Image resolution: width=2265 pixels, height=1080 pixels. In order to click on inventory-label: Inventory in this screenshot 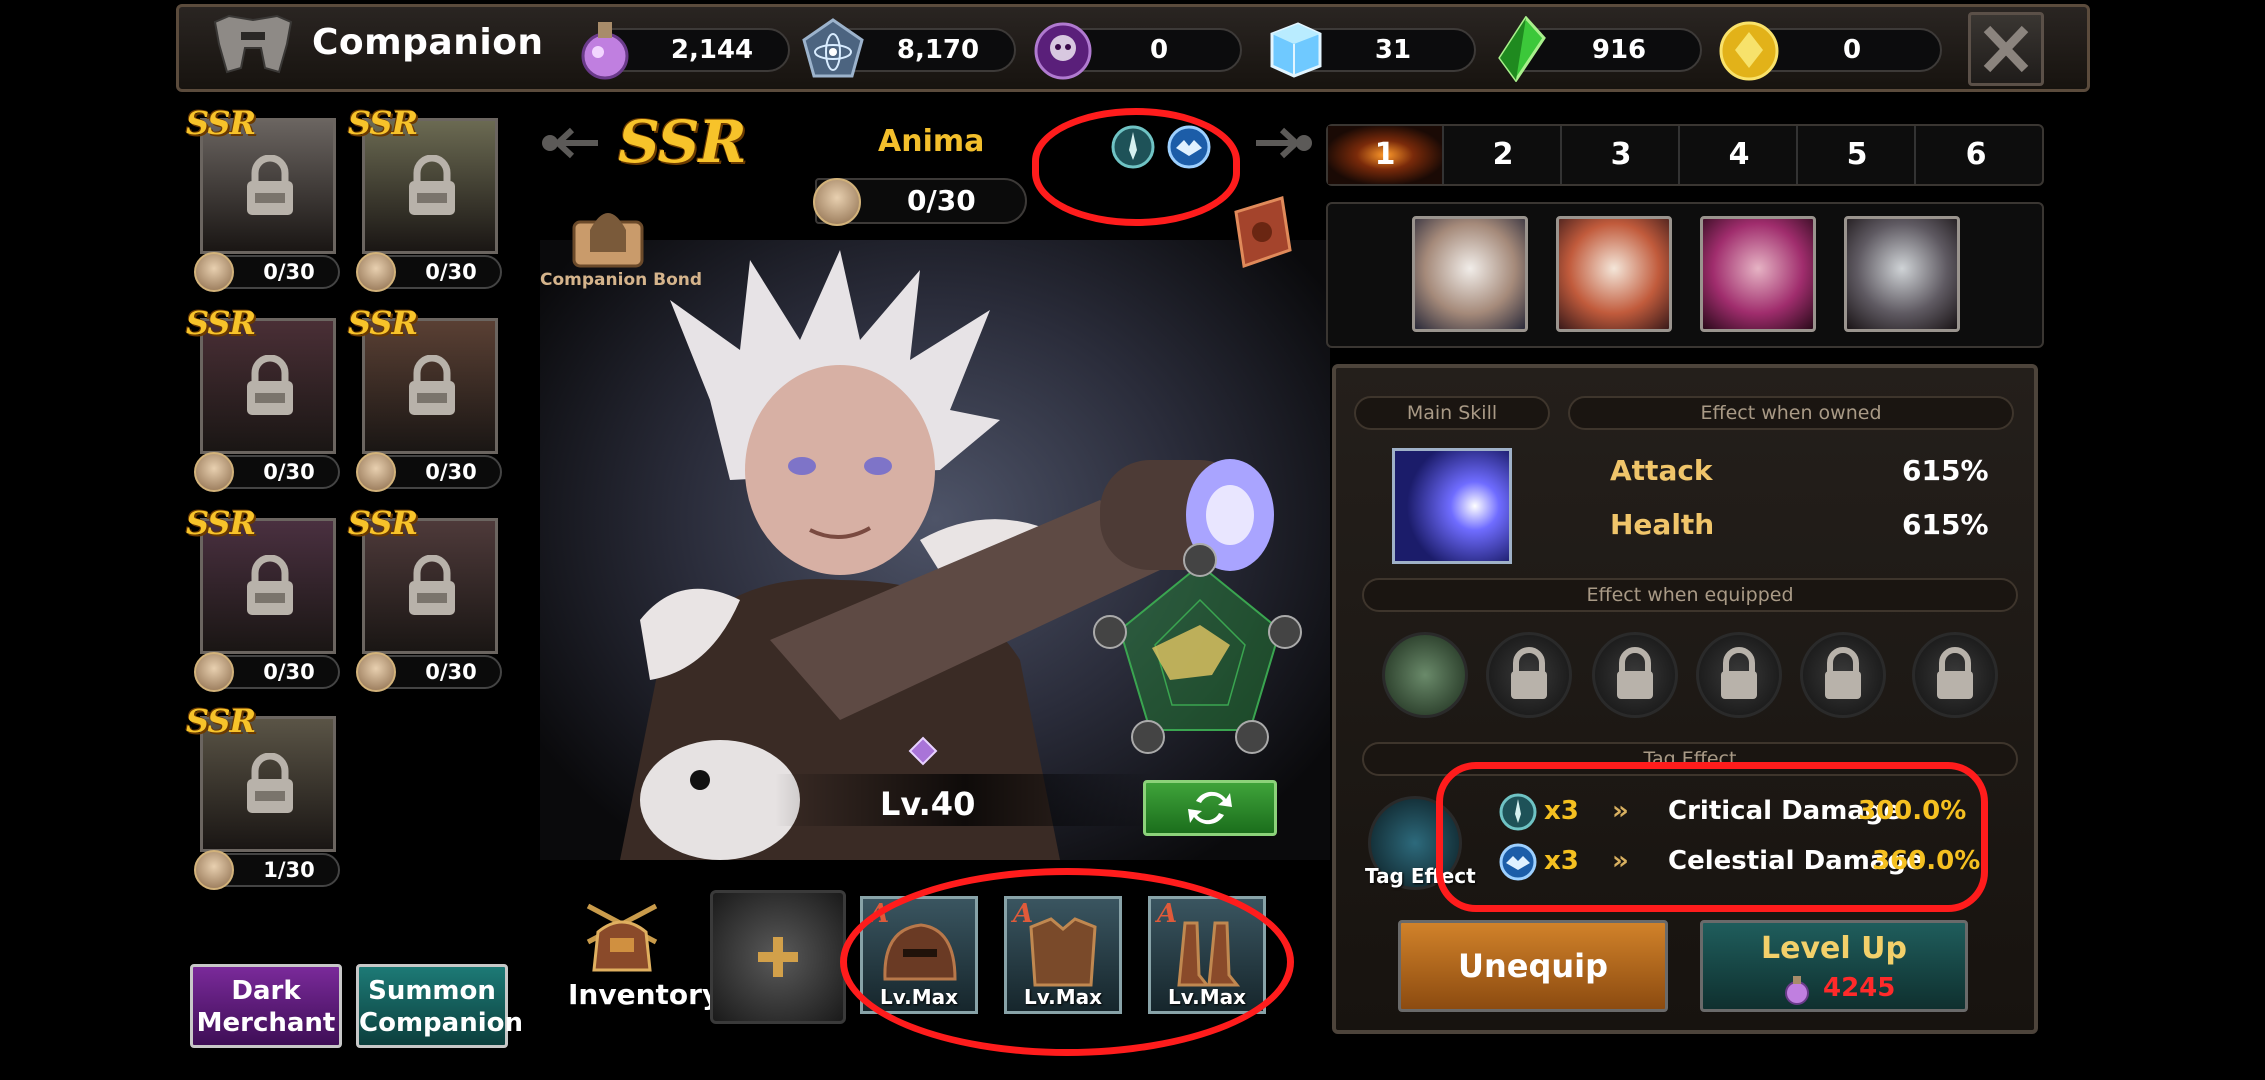, I will do `click(644, 994)`.